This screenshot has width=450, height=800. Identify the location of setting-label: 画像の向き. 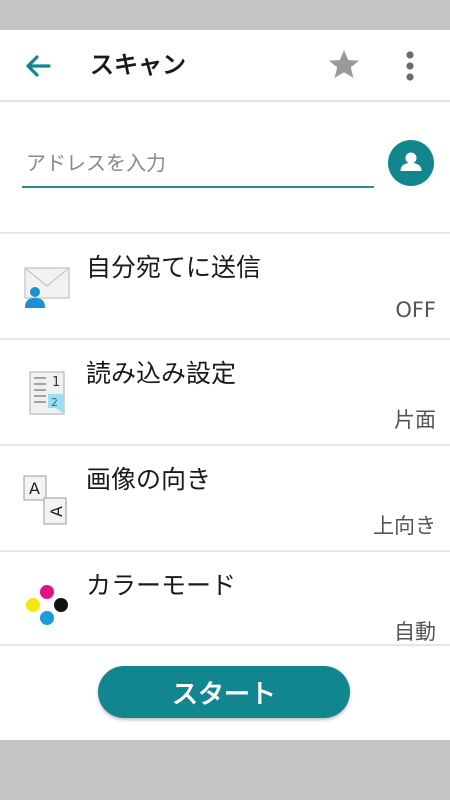
(149, 479).